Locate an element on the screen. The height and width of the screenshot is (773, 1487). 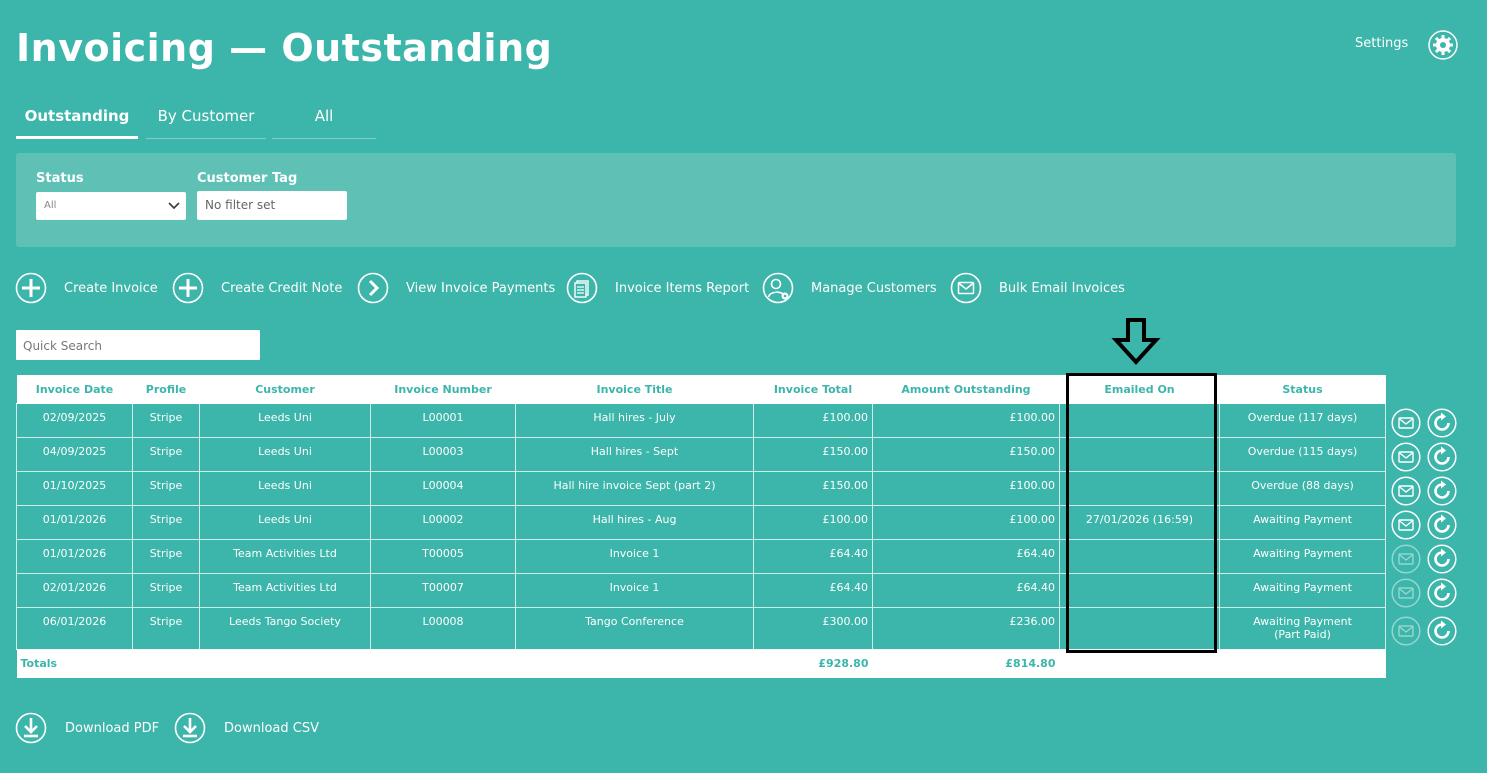
cell-invoice-title: Hall hires - Aug is located at coordinates (634, 522).